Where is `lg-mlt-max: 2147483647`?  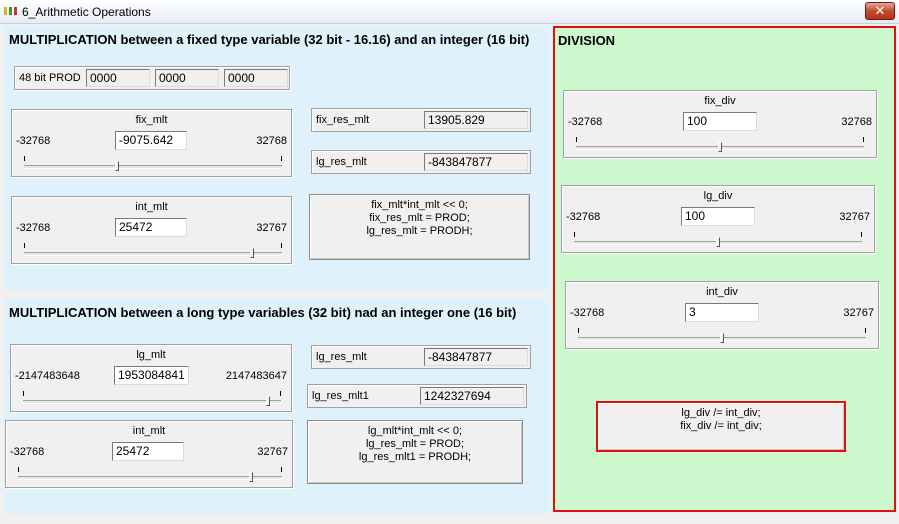 lg-mlt-max: 2147483647 is located at coordinates (256, 376).